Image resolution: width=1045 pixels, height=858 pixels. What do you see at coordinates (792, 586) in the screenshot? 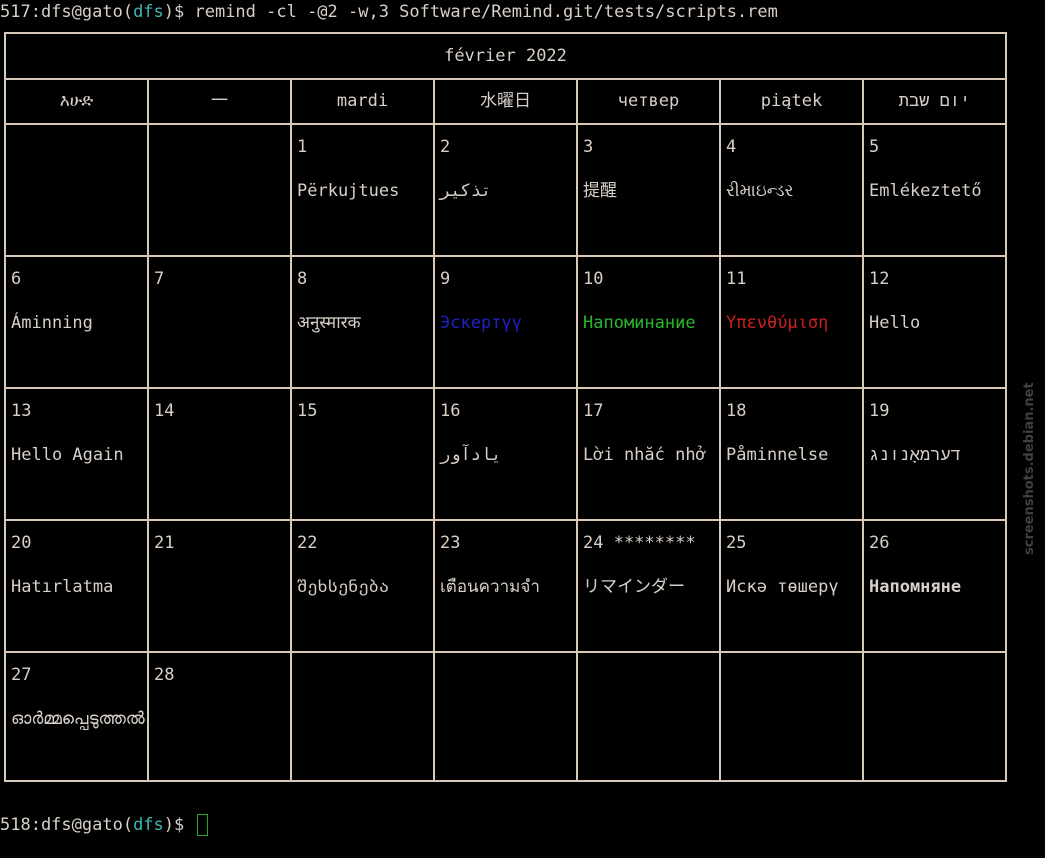
I see `day-cell: 25 Искә төшерү` at bounding box center [792, 586].